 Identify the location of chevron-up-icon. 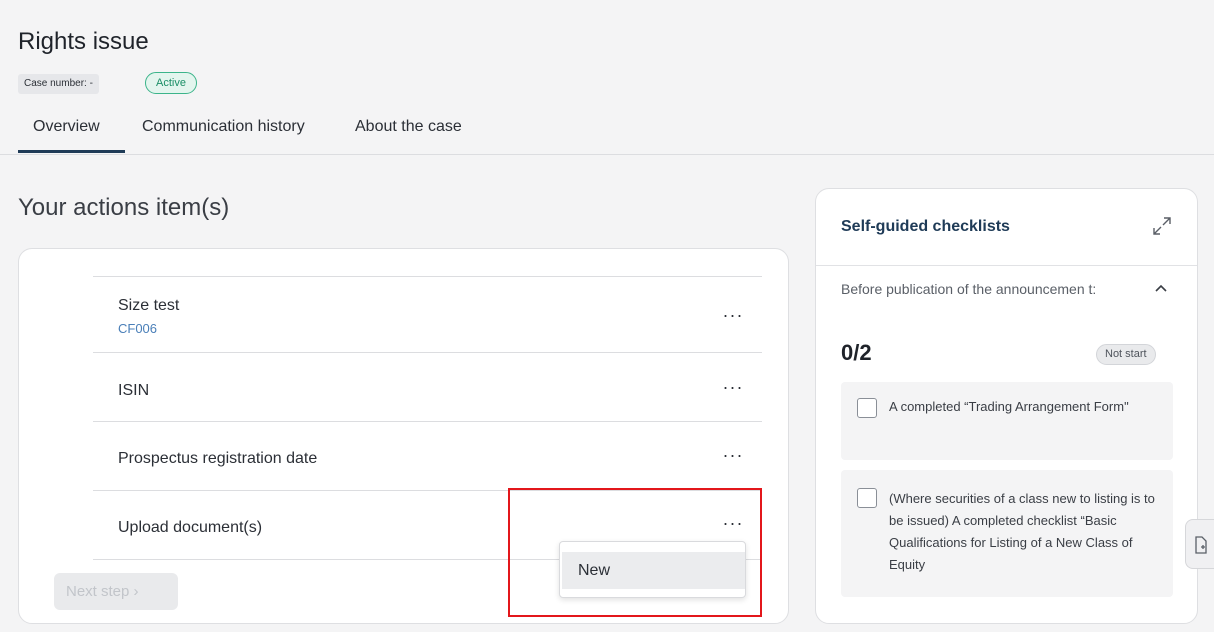
(1161, 288).